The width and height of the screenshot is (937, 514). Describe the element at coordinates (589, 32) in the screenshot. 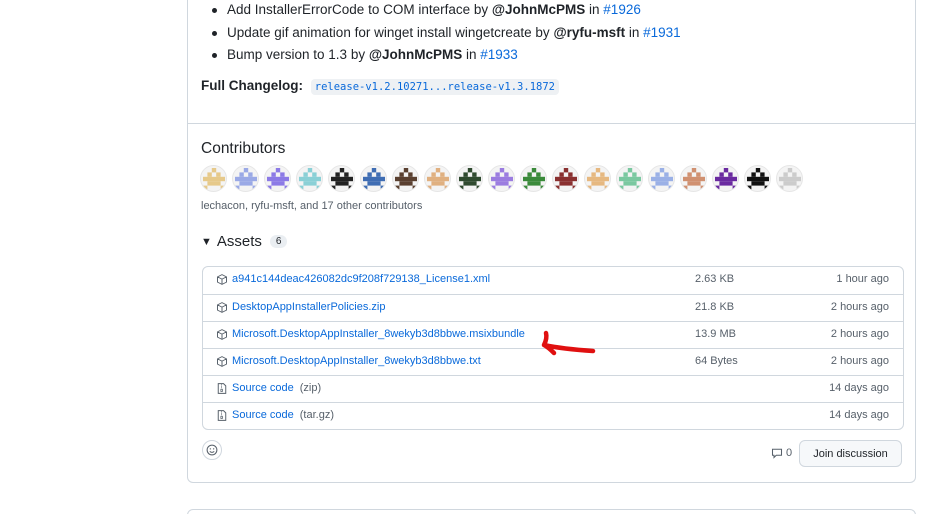

I see `user-mention-link: @ryfu-msft` at that location.